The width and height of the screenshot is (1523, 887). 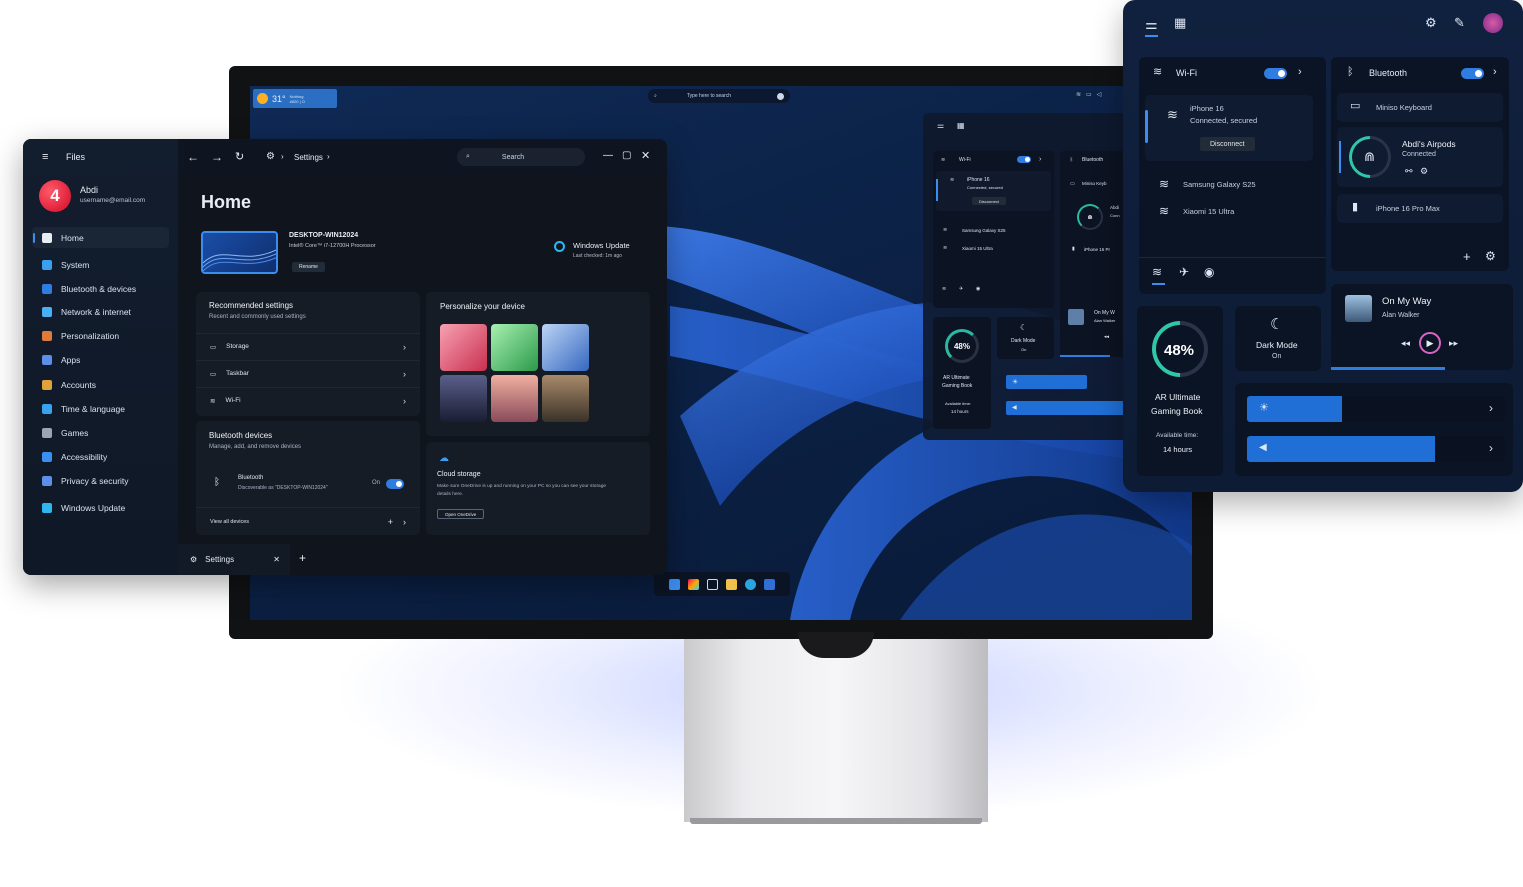 I want to click on start-icon, so click(x=674, y=584).